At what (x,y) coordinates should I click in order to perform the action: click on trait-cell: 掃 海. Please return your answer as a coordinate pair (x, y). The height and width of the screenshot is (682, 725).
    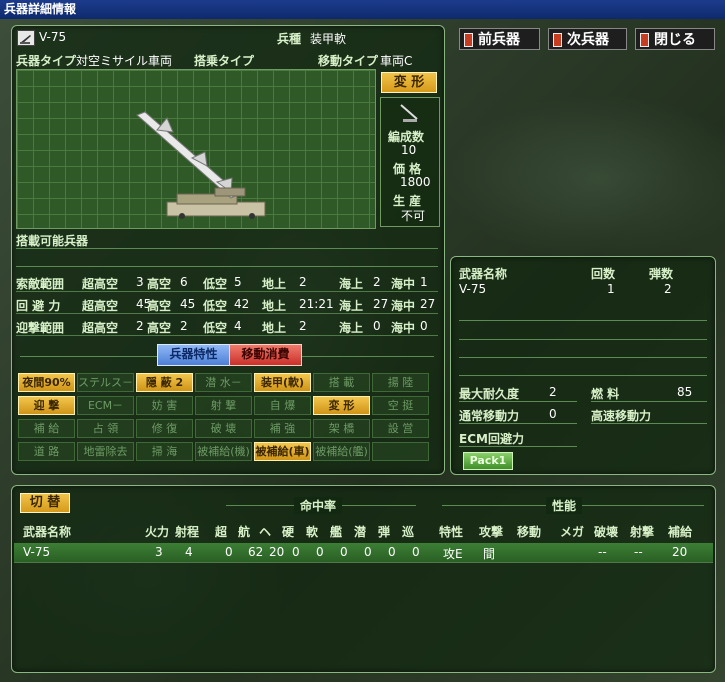
    Looking at the image, I should click on (164, 451).